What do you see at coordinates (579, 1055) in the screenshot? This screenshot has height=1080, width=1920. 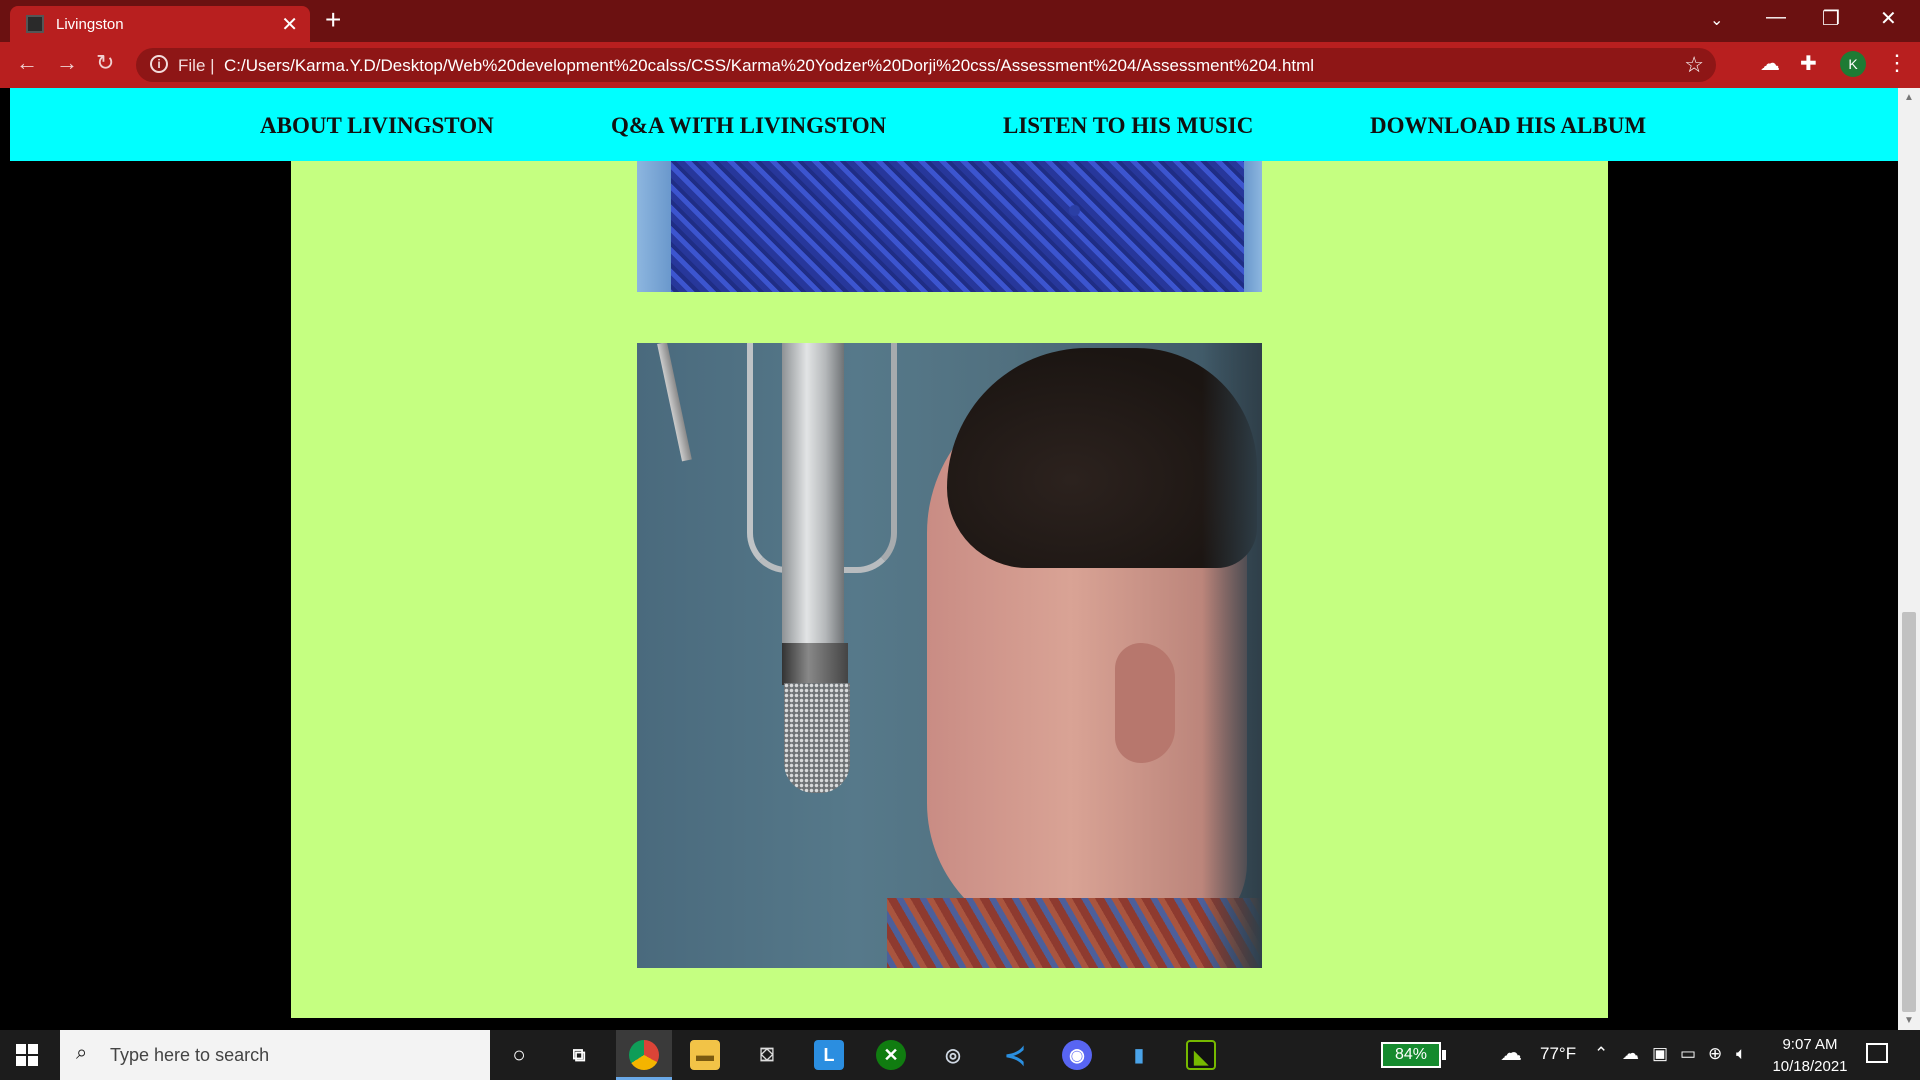 I see `task-view-icon: ⧉` at bounding box center [579, 1055].